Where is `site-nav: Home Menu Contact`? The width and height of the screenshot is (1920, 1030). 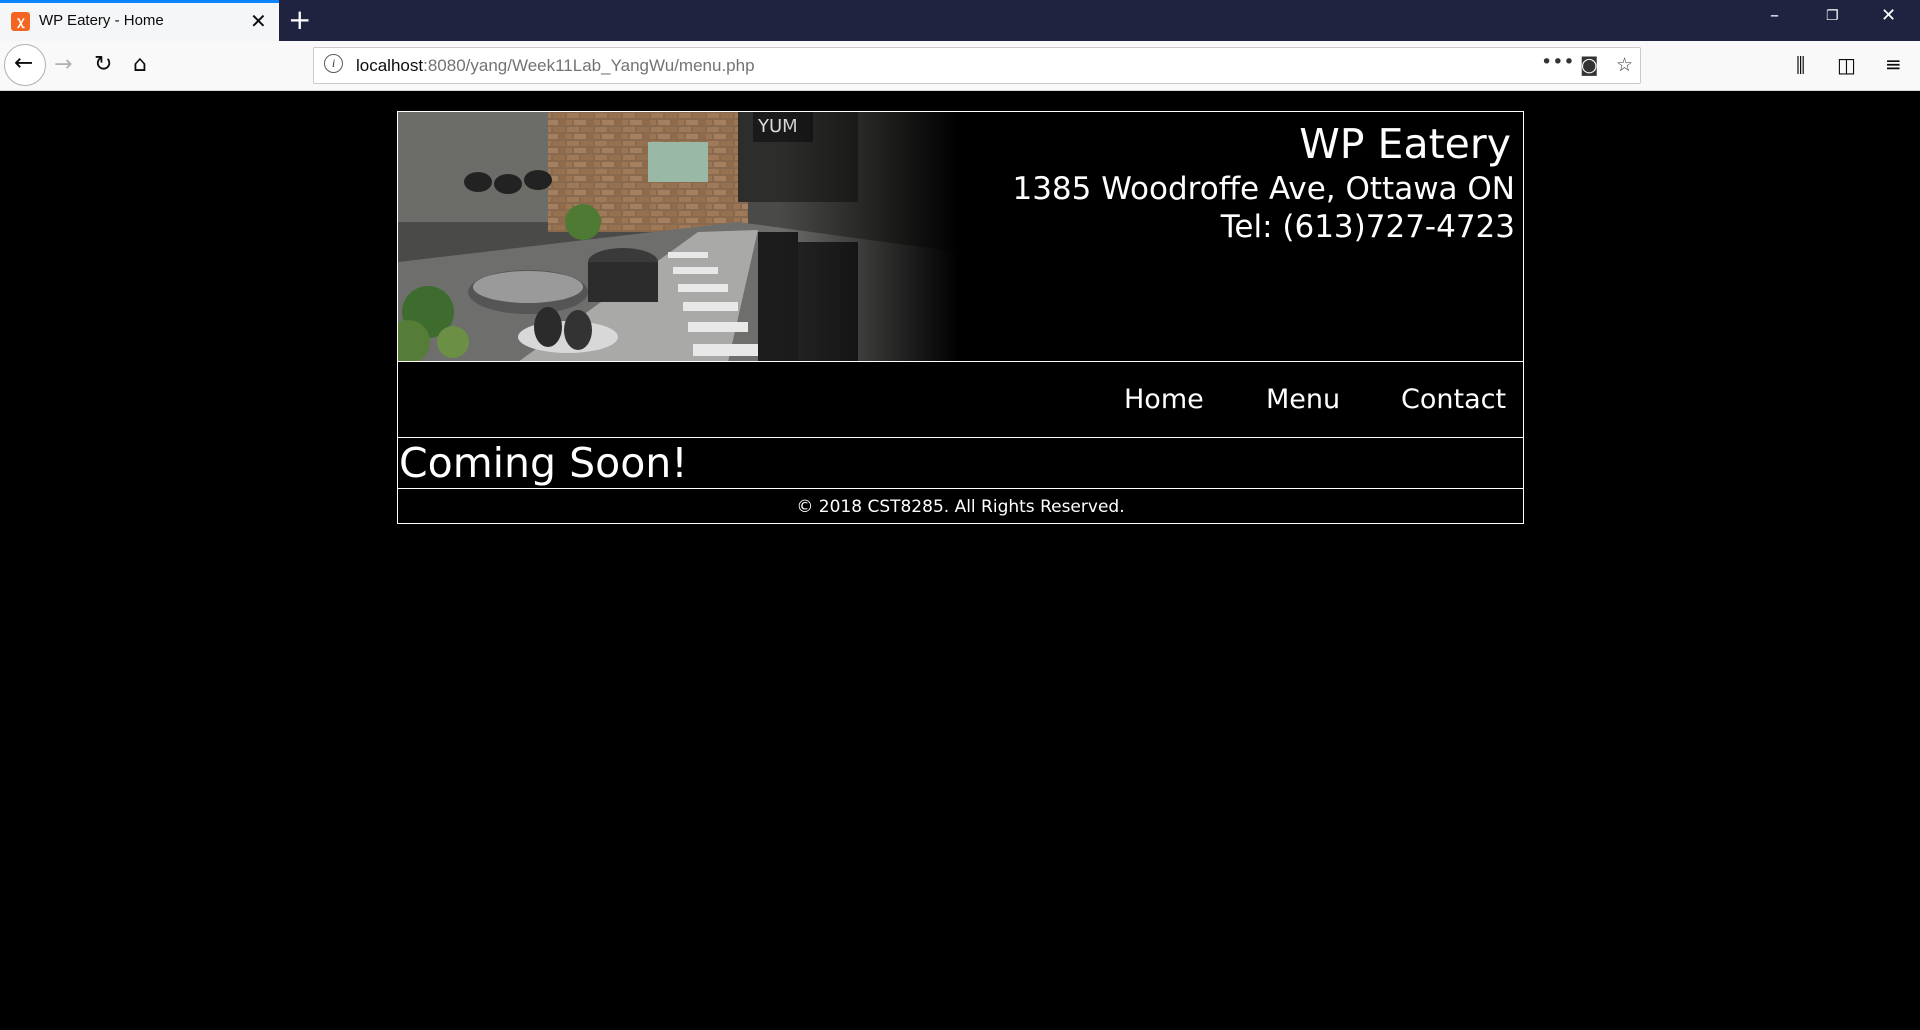
site-nav: Home Menu Contact is located at coordinates (960, 400).